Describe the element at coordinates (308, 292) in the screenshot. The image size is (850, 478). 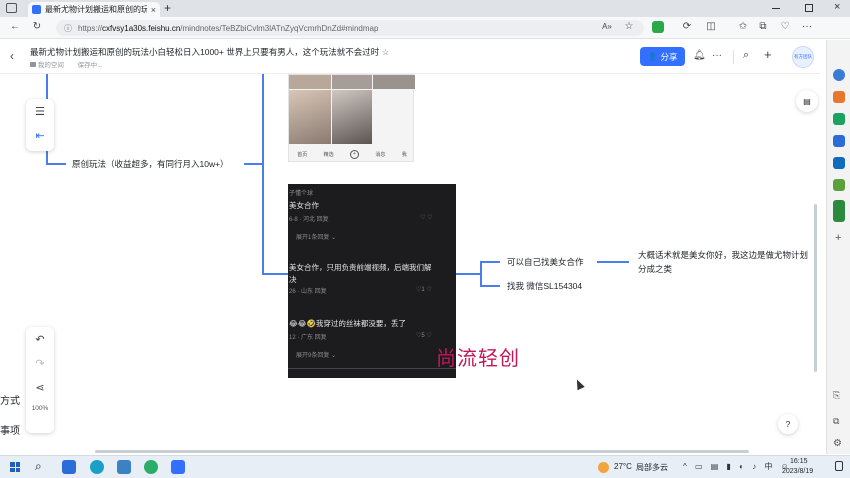
I see `comment-meta: 26 · 山东 回复` at that location.